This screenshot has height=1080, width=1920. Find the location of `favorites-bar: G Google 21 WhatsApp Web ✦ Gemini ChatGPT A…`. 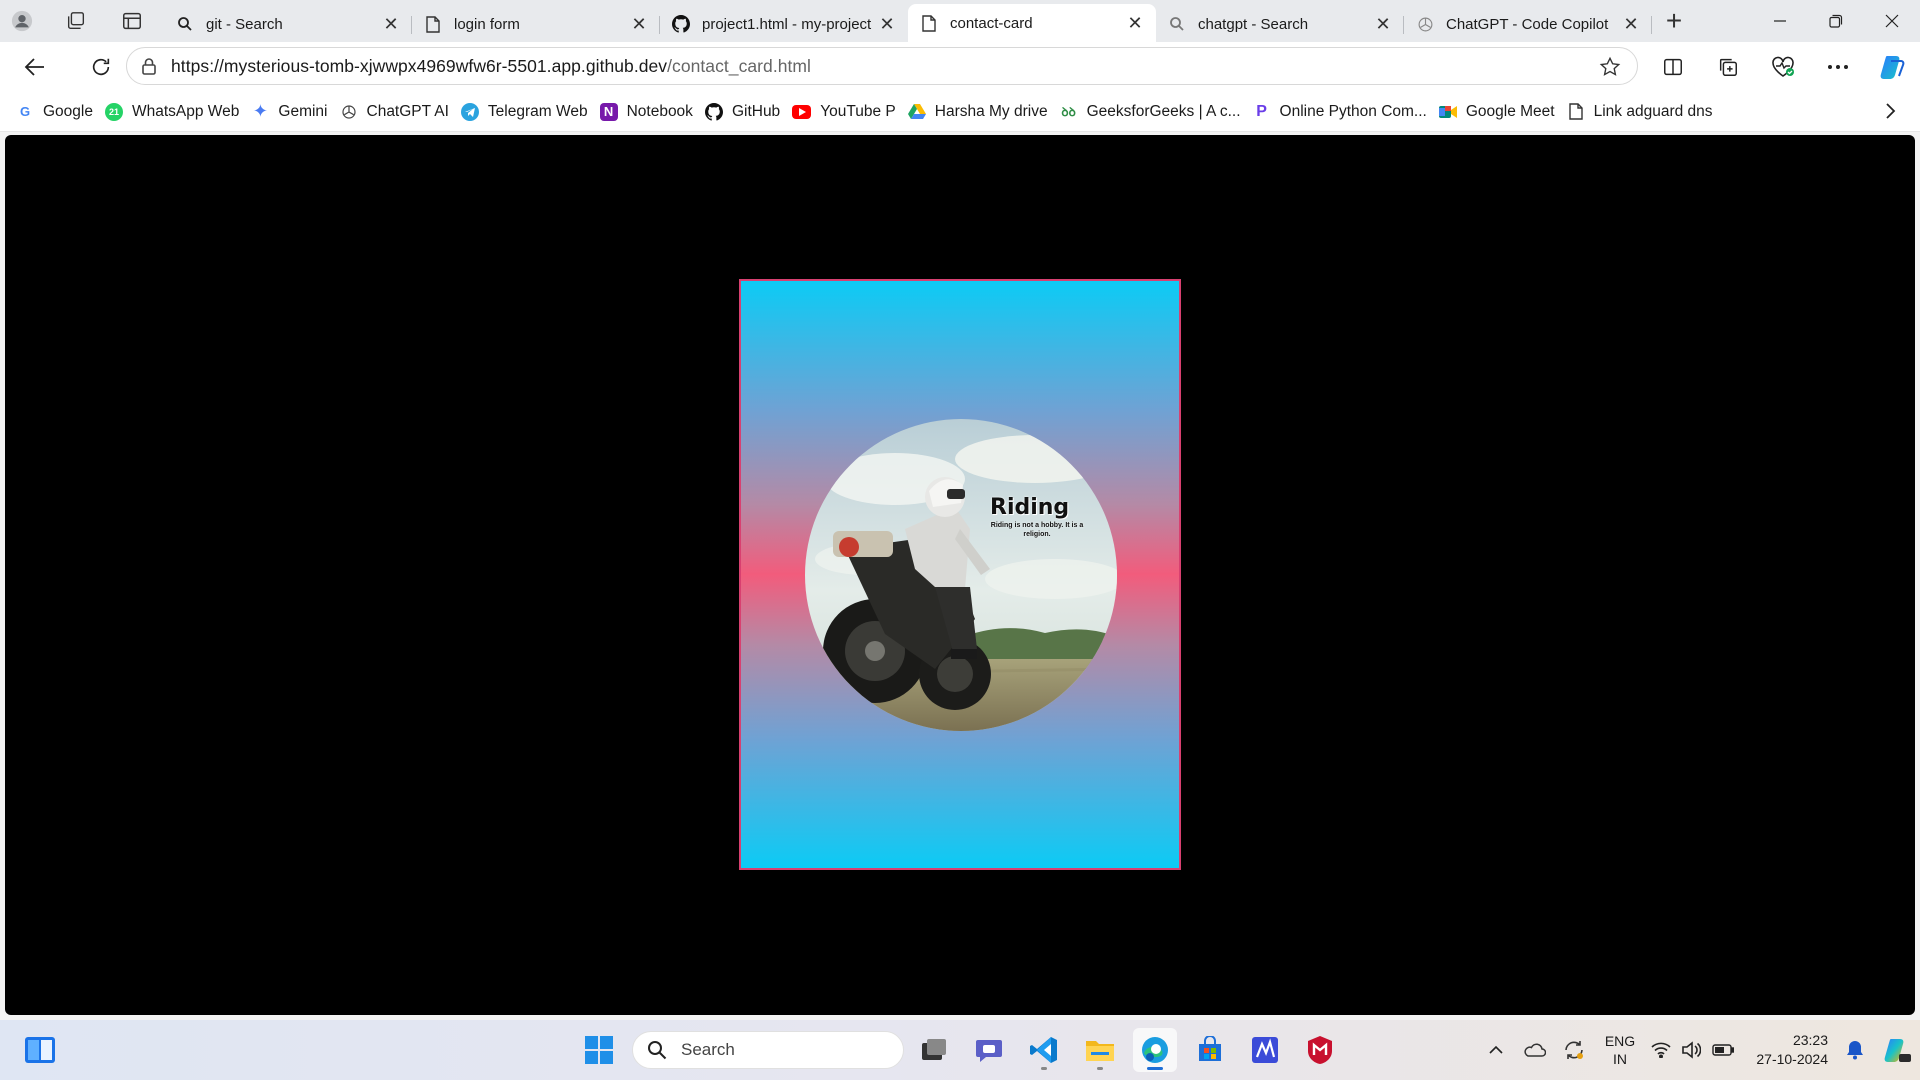

favorites-bar: G Google 21 WhatsApp Web ✦ Gemini ChatGPT A… is located at coordinates (960, 112).